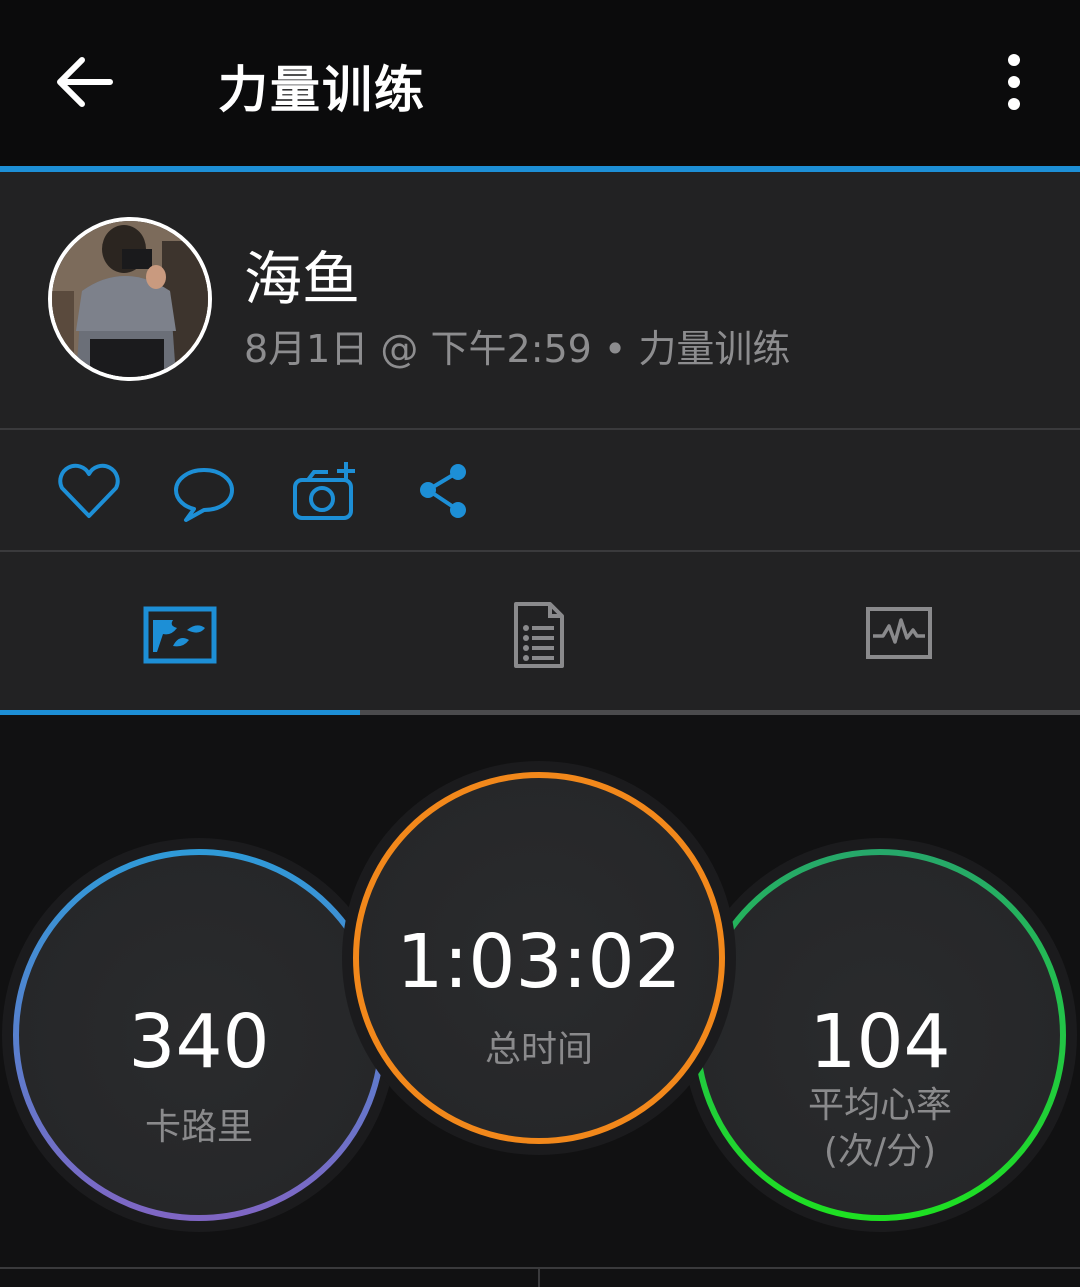  What do you see at coordinates (180, 635) in the screenshot?
I see `tab-overview-map-icon` at bounding box center [180, 635].